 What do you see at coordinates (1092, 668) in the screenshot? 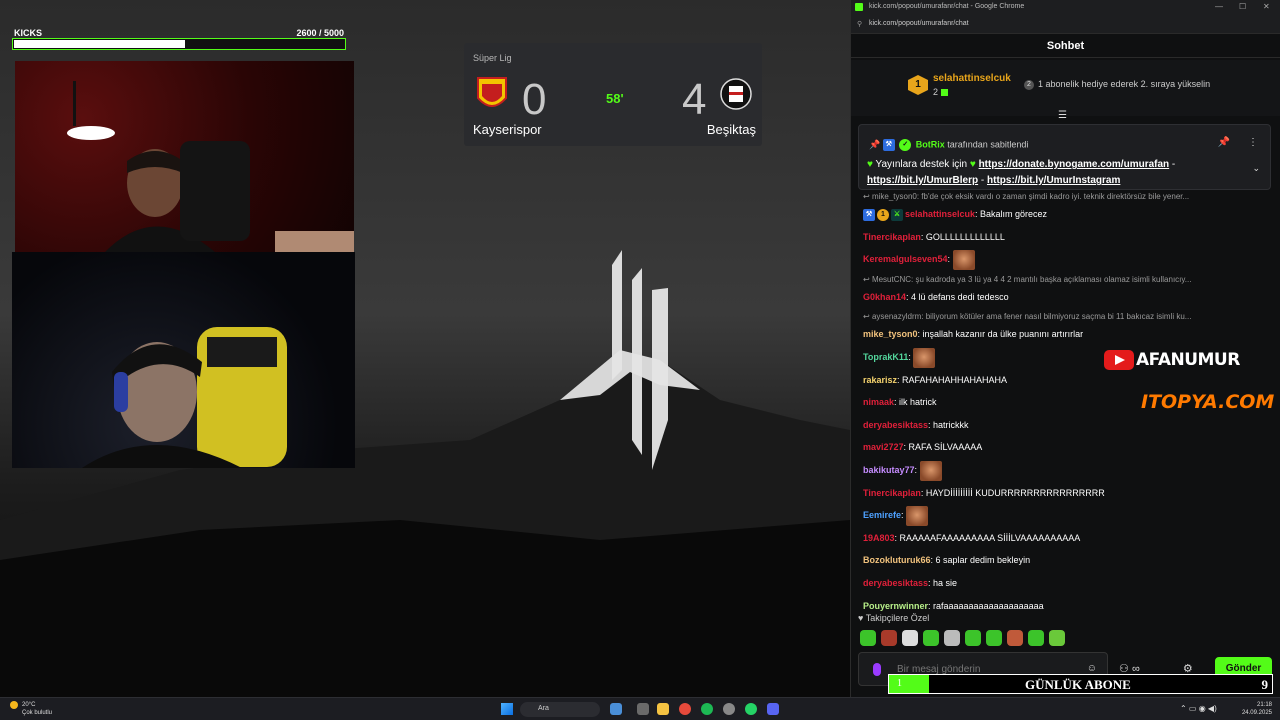
I see `emoji-icon: ☺` at bounding box center [1092, 668].